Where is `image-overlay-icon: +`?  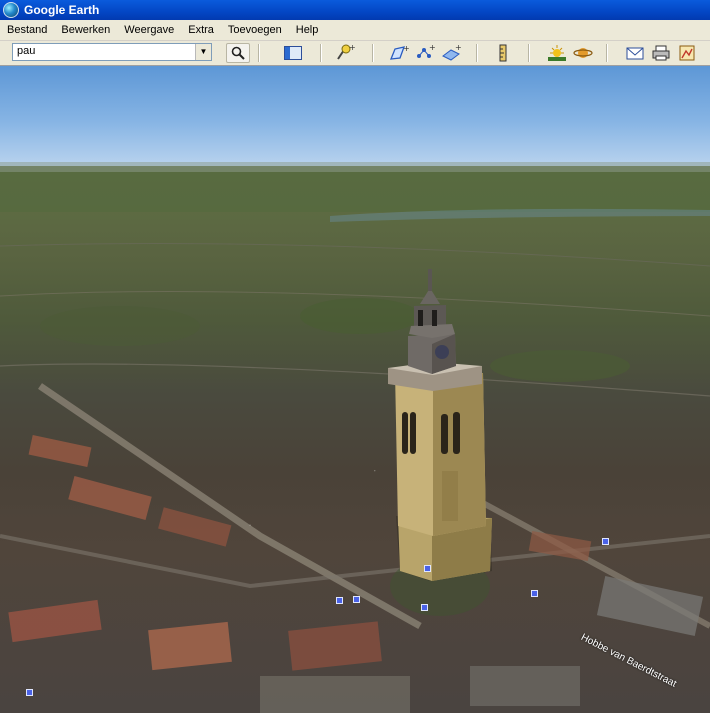
image-overlay-icon: + is located at coordinates (451, 52).